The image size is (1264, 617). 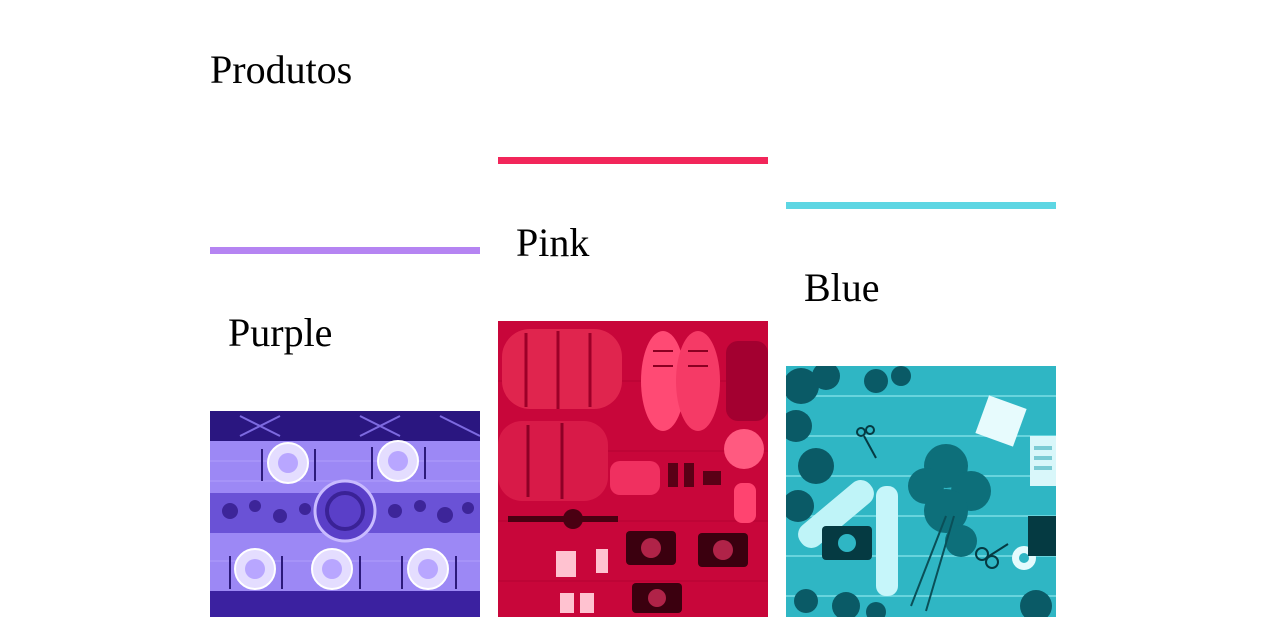 What do you see at coordinates (633, 160) in the screenshot?
I see `accent-bar-pink` at bounding box center [633, 160].